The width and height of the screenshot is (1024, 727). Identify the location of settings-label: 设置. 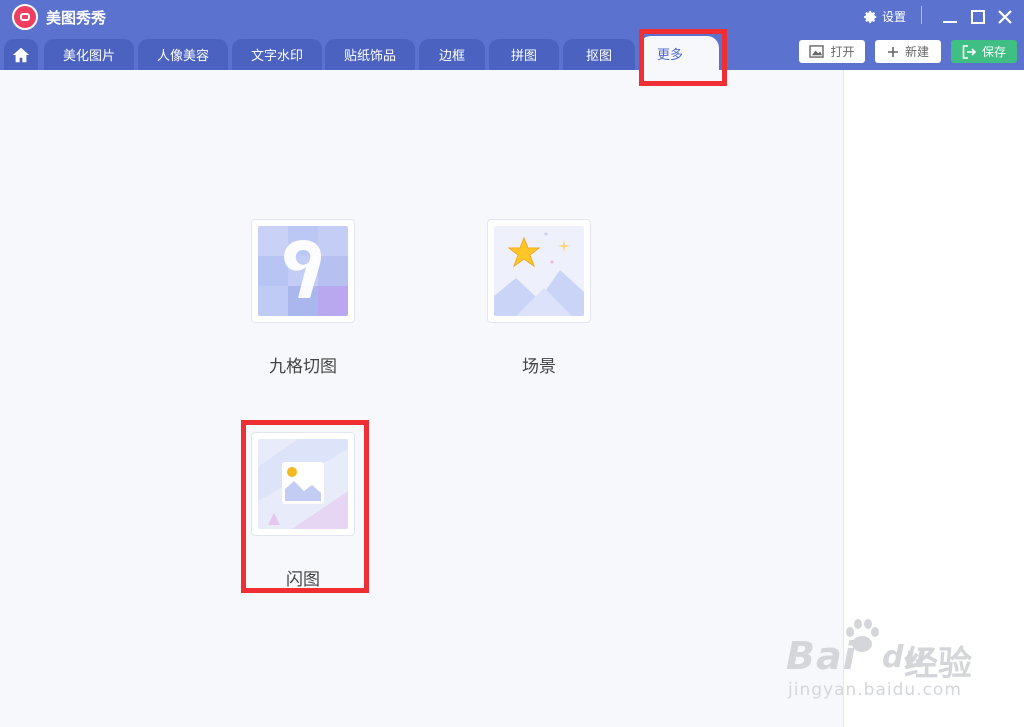
(894, 17).